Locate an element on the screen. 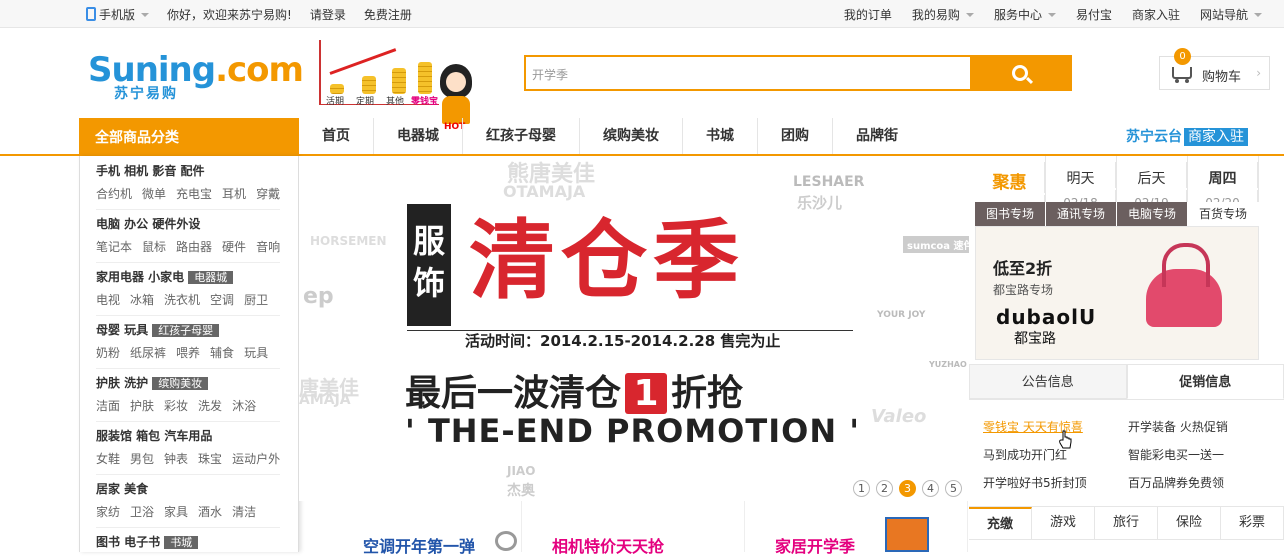  nav-group-buy: 团购 is located at coordinates (795, 136).